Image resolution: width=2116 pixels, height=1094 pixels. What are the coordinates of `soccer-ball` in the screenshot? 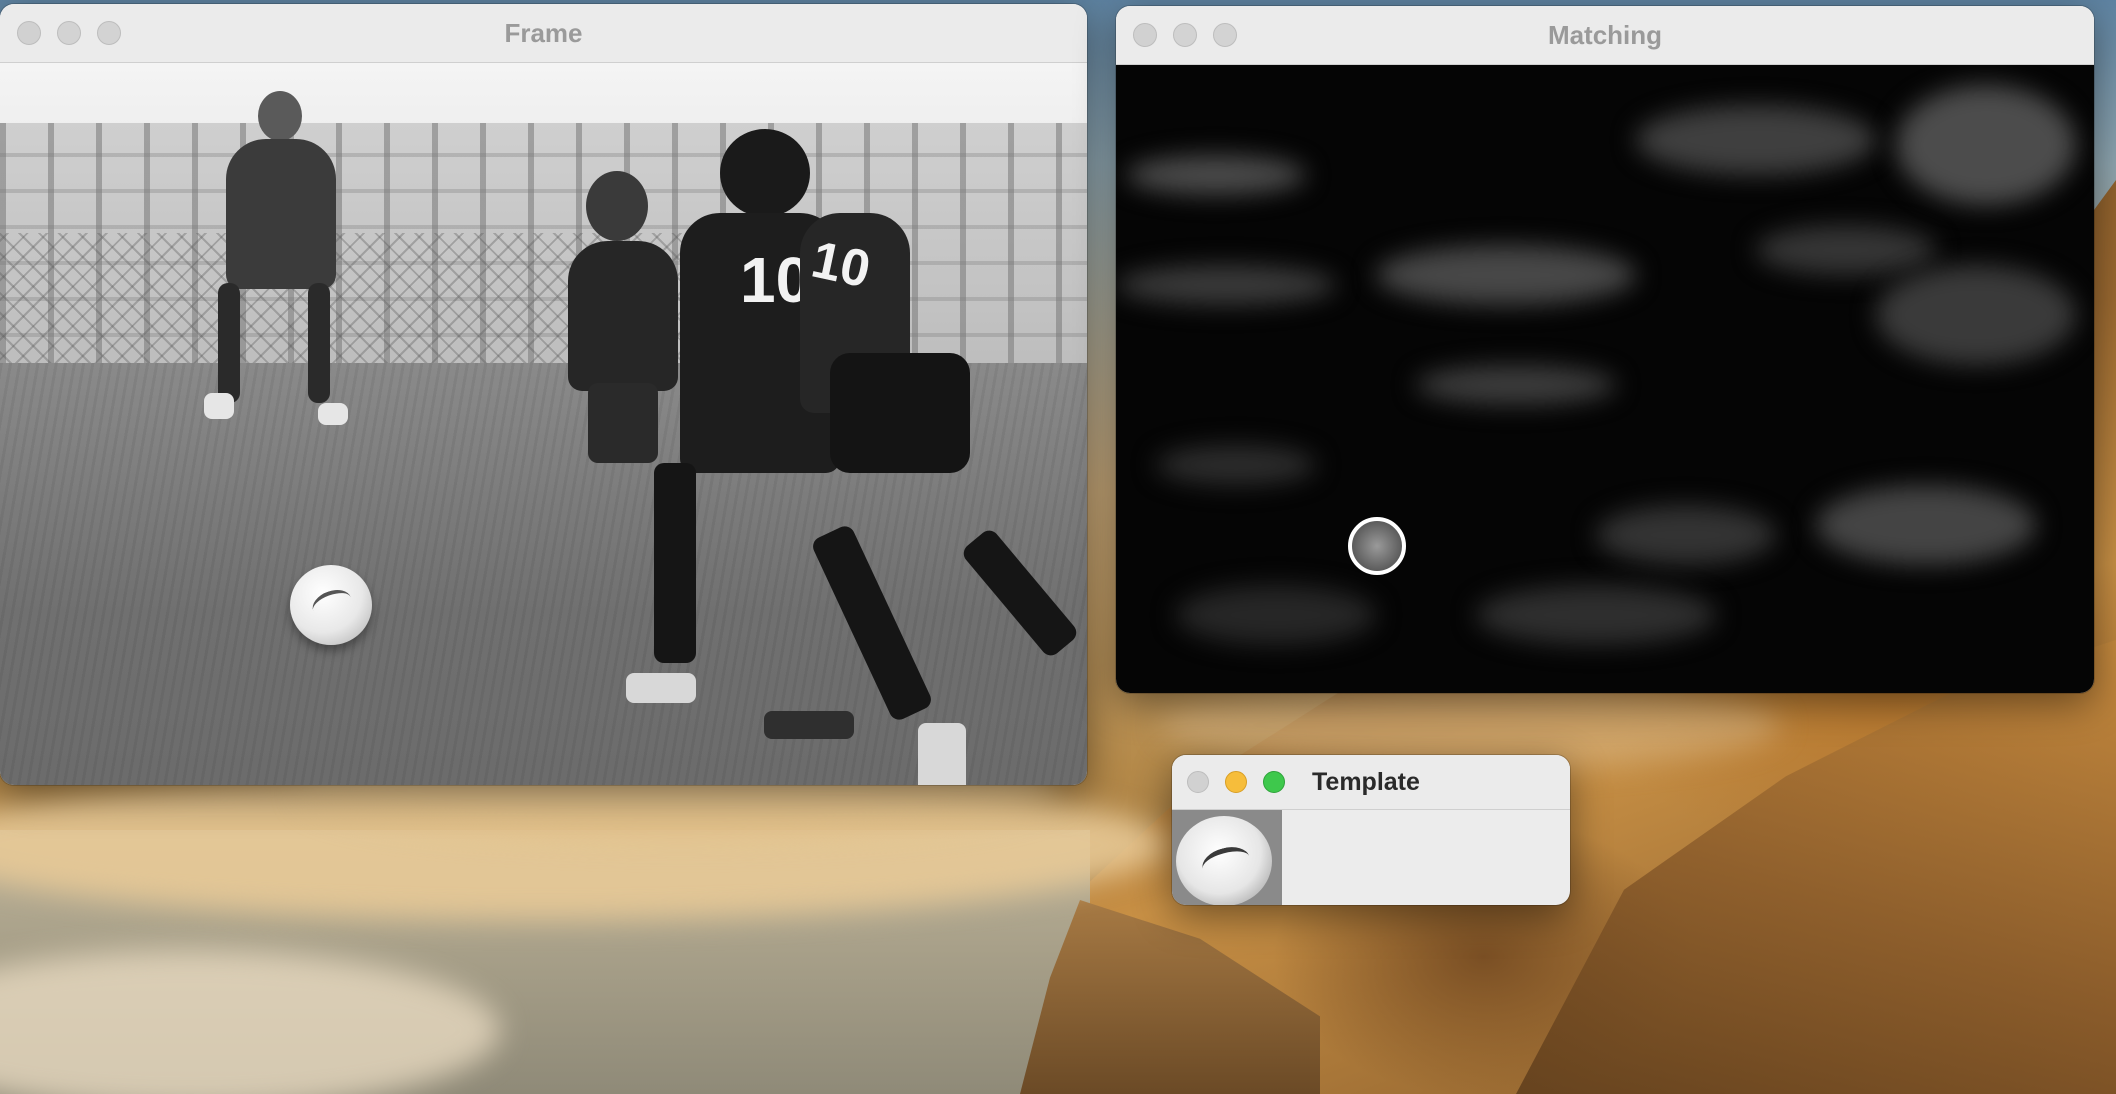 It's located at (331, 605).